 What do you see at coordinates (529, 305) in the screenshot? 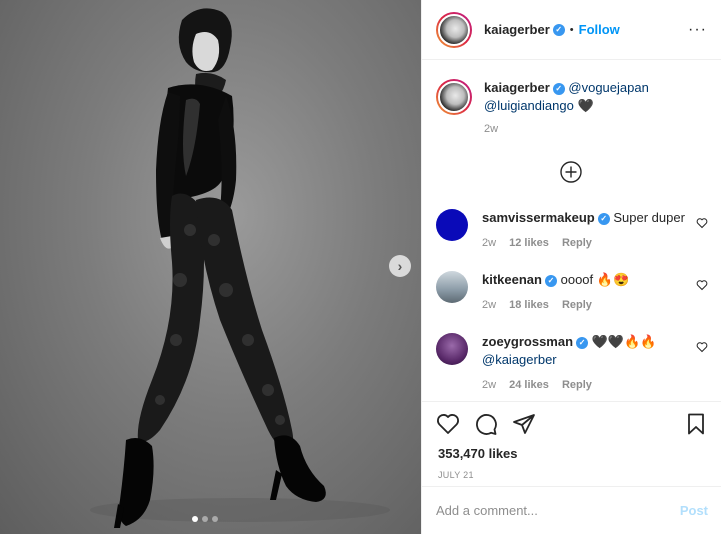
I see `comment-likes: 18 likes` at bounding box center [529, 305].